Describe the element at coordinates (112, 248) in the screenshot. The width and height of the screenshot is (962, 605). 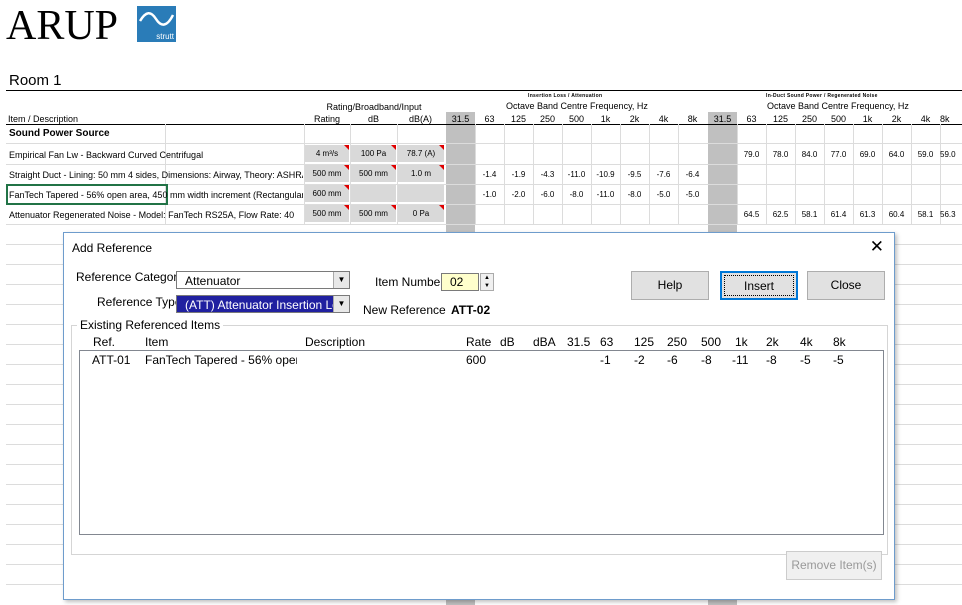
I see `dialog-title: Add Reference` at that location.